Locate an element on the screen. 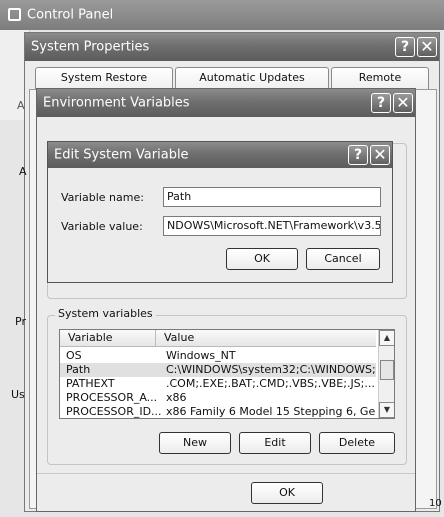 This screenshot has width=444, height=517. list-header: Variable Value is located at coordinates (218, 338).